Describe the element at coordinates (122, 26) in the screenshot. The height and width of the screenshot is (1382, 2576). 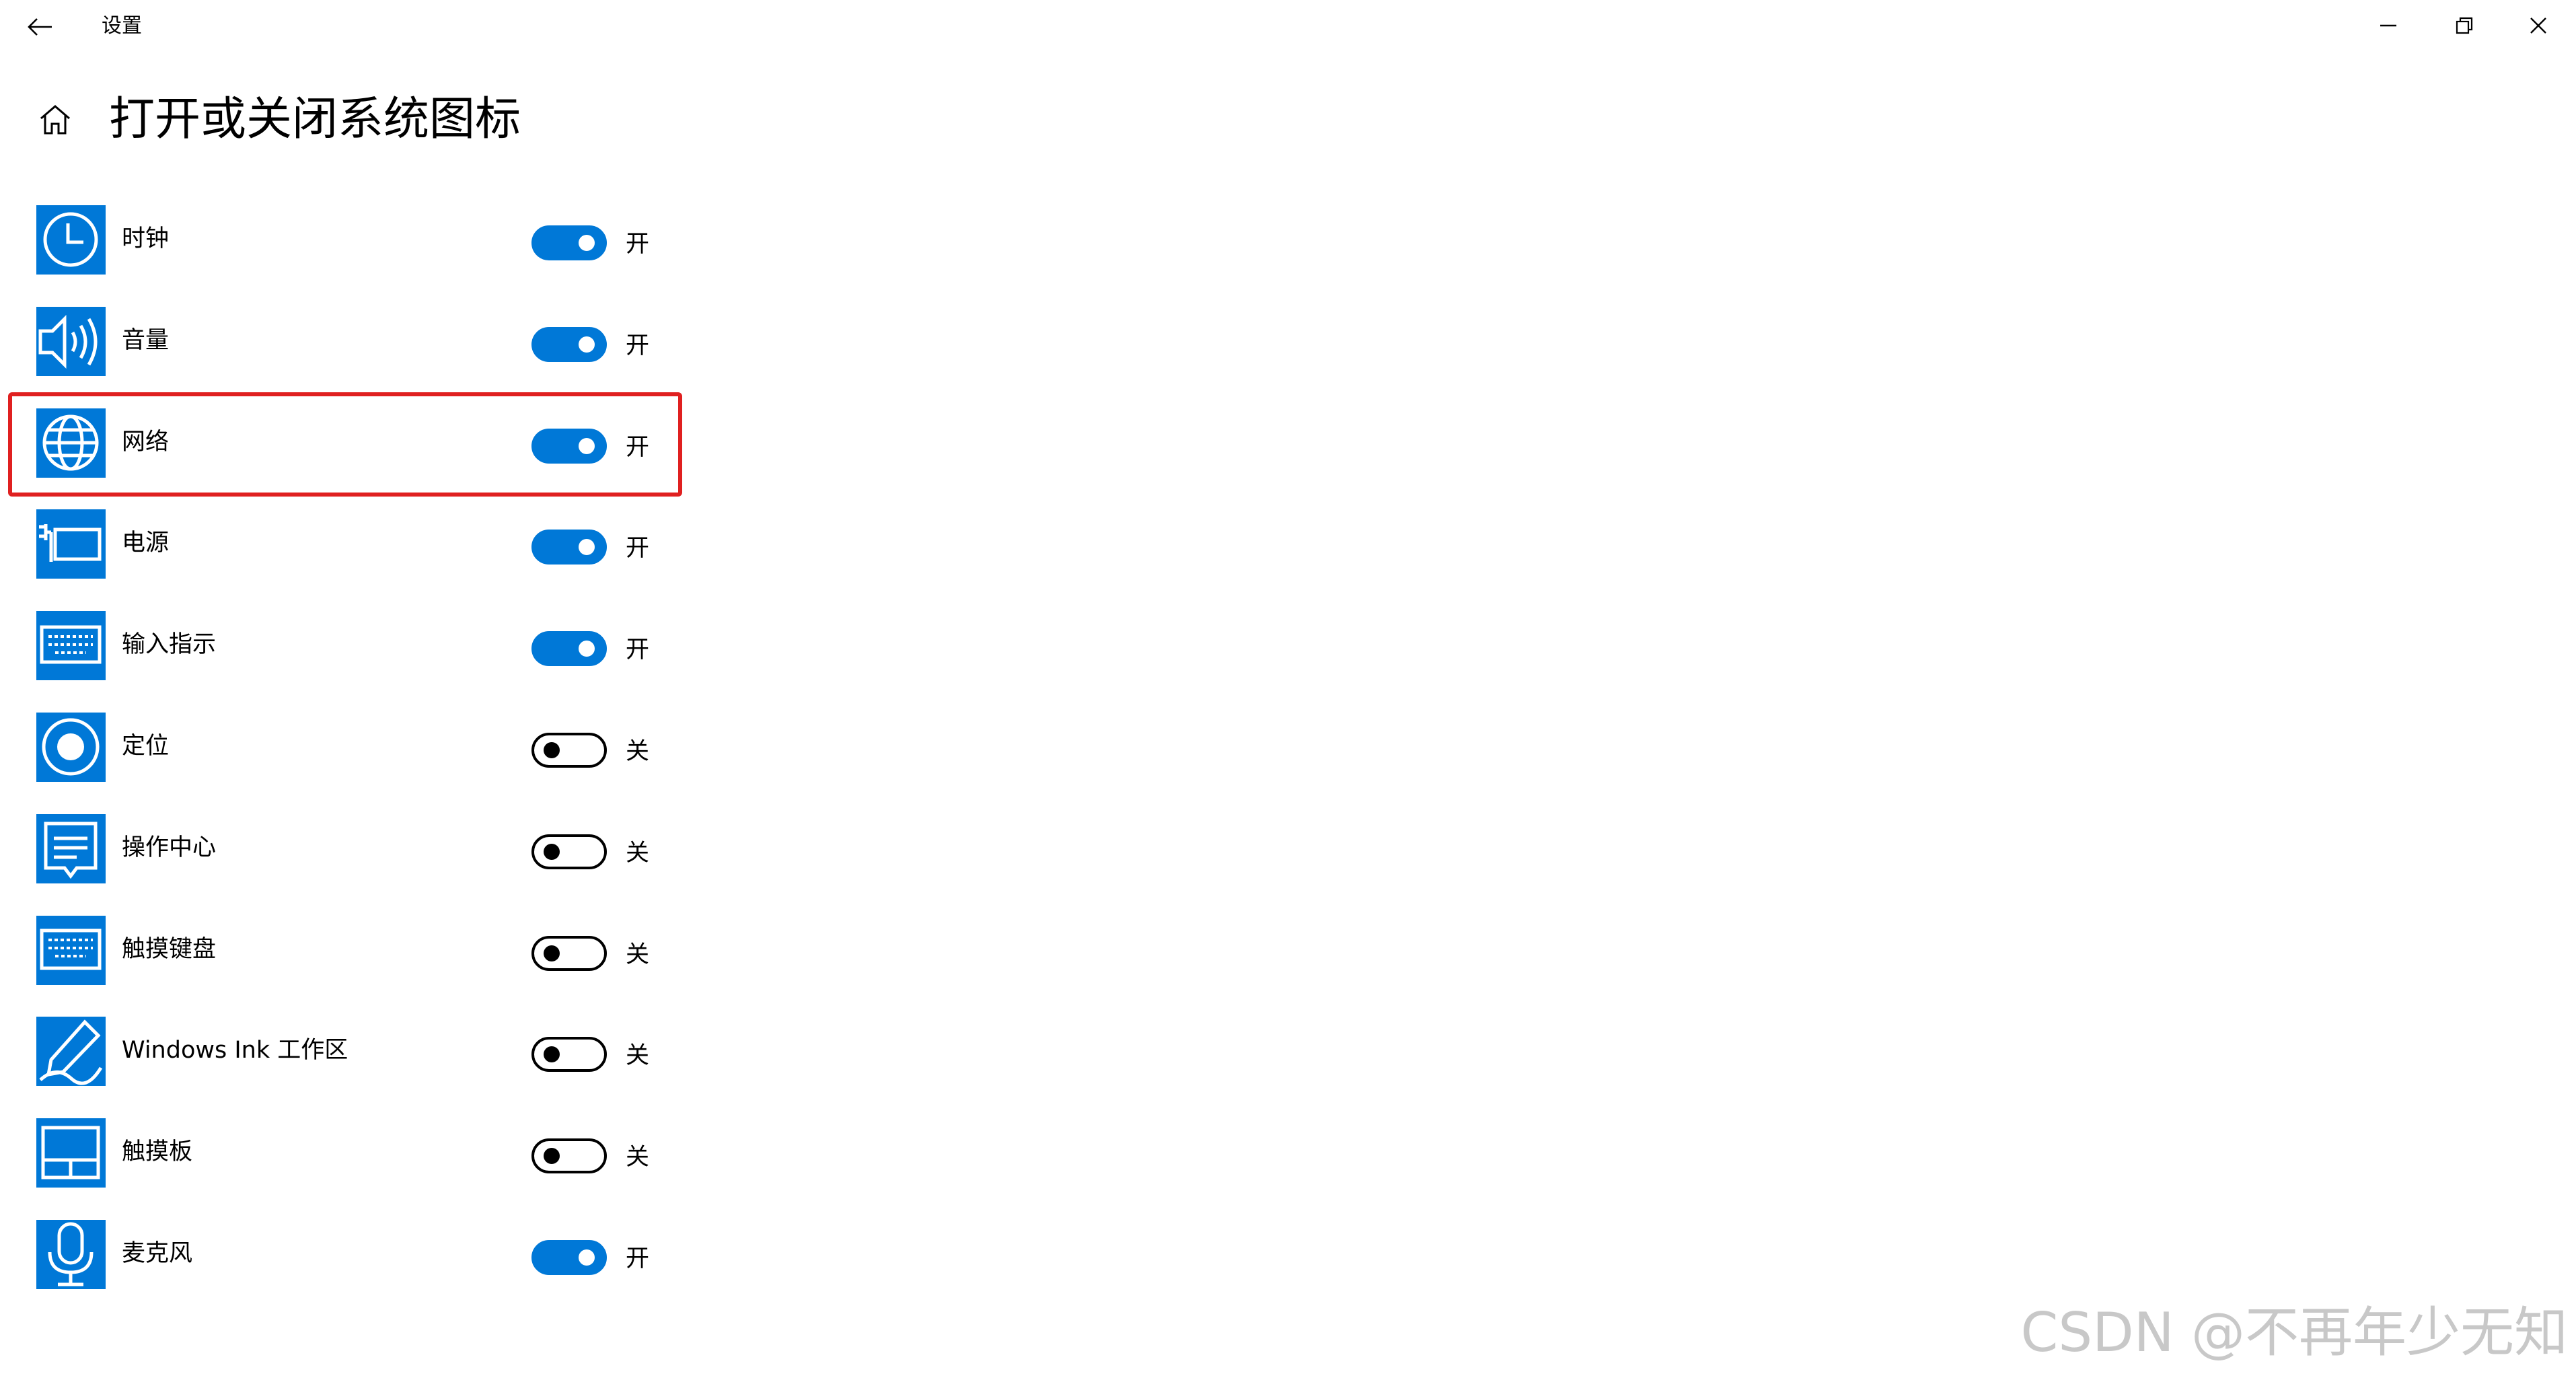
I see `app-title: 设置` at that location.